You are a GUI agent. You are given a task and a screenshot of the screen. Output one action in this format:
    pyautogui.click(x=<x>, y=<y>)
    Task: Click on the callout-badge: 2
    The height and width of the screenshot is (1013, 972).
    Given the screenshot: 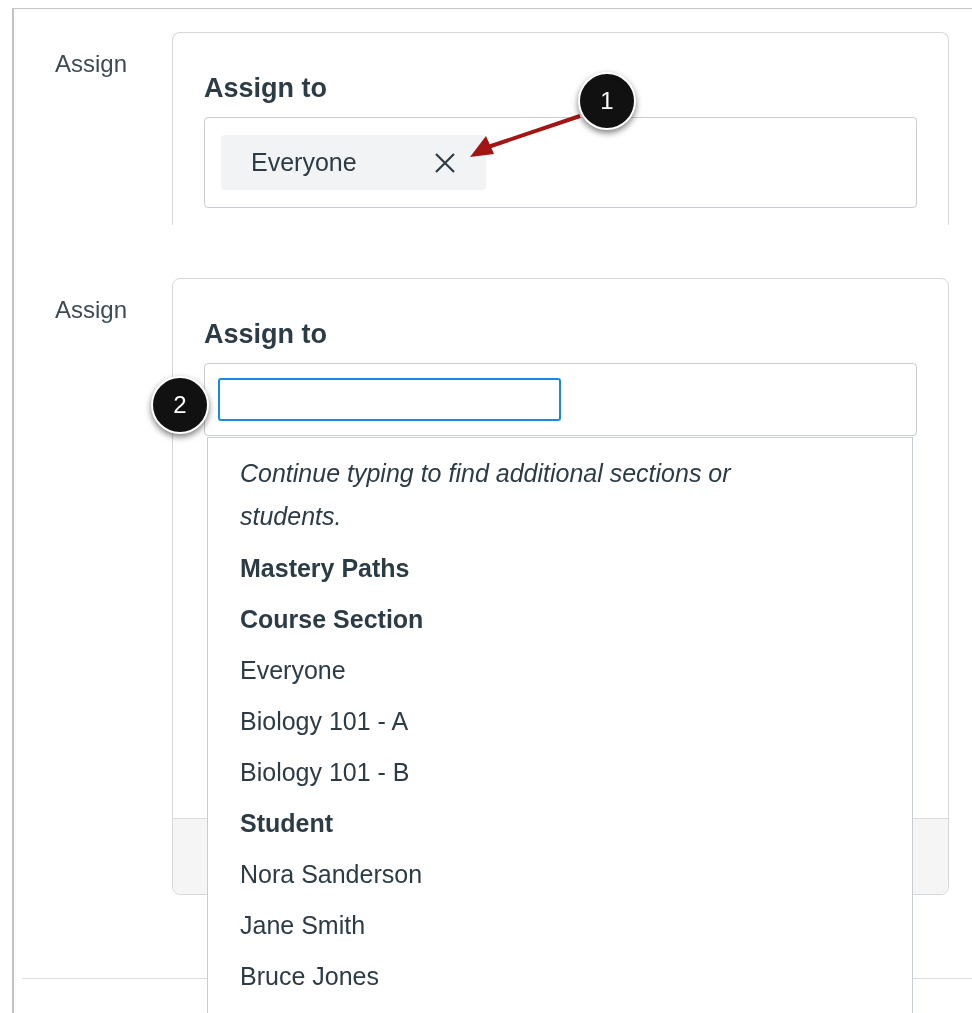 What is the action you would take?
    pyautogui.click(x=180, y=405)
    